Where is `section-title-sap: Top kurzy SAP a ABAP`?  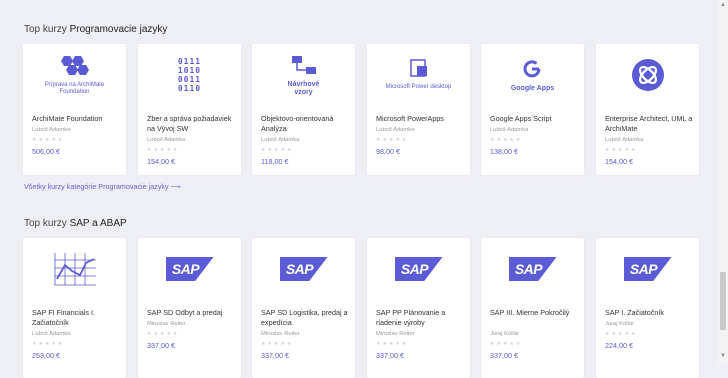
section-title-sap: Top kurzy SAP a ABAP is located at coordinates (75, 223).